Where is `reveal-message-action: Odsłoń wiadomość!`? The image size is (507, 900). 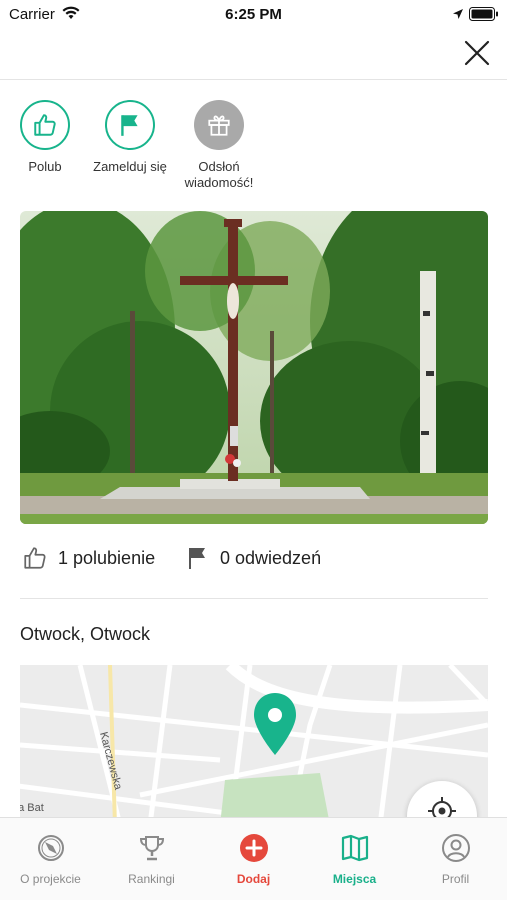
reveal-message-action: Odsłoń wiadomość! is located at coordinates (219, 145).